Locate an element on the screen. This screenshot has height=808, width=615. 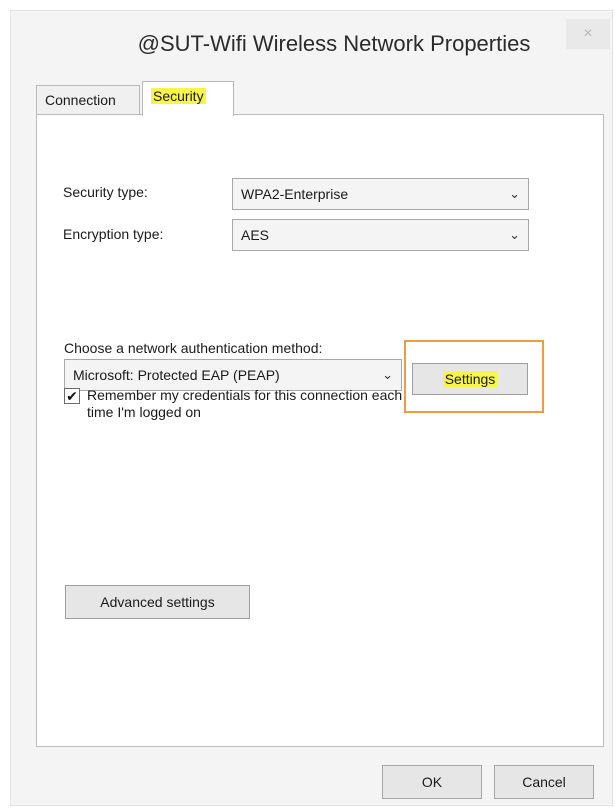
security-type-label: Security type: is located at coordinates (105, 192).